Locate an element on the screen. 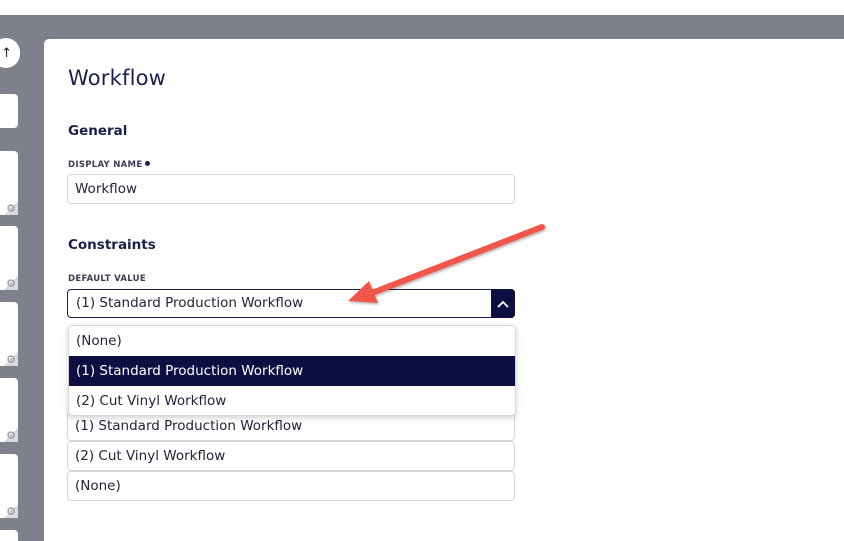  annotation-arrow is located at coordinates (446, 263).